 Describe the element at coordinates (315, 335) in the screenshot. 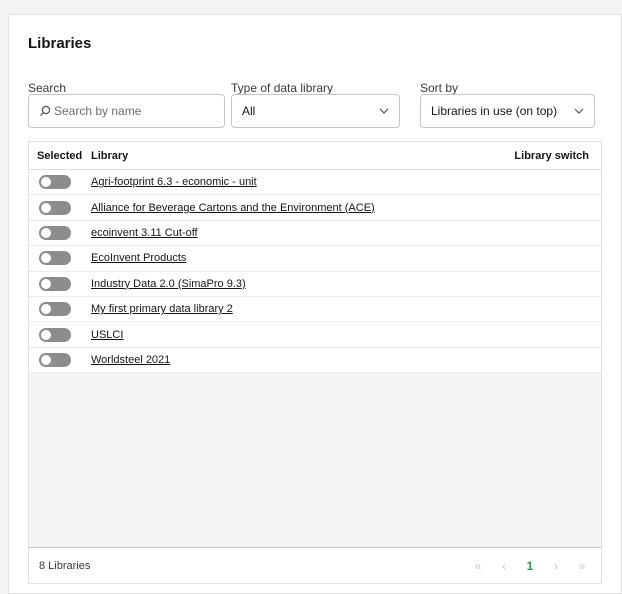

I see `table-row: USLCI` at that location.